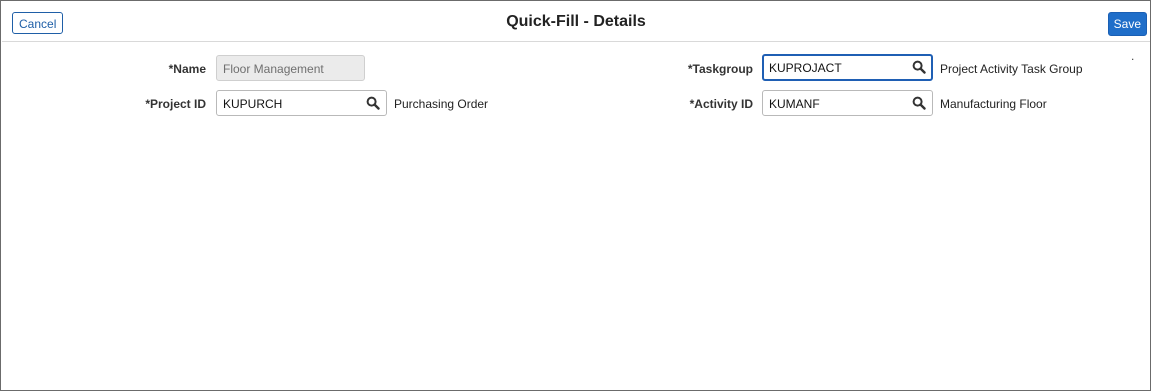 Image resolution: width=1151 pixels, height=391 pixels. I want to click on modal-header: Cancel Quick-Fill - Details Save, so click(576, 21).